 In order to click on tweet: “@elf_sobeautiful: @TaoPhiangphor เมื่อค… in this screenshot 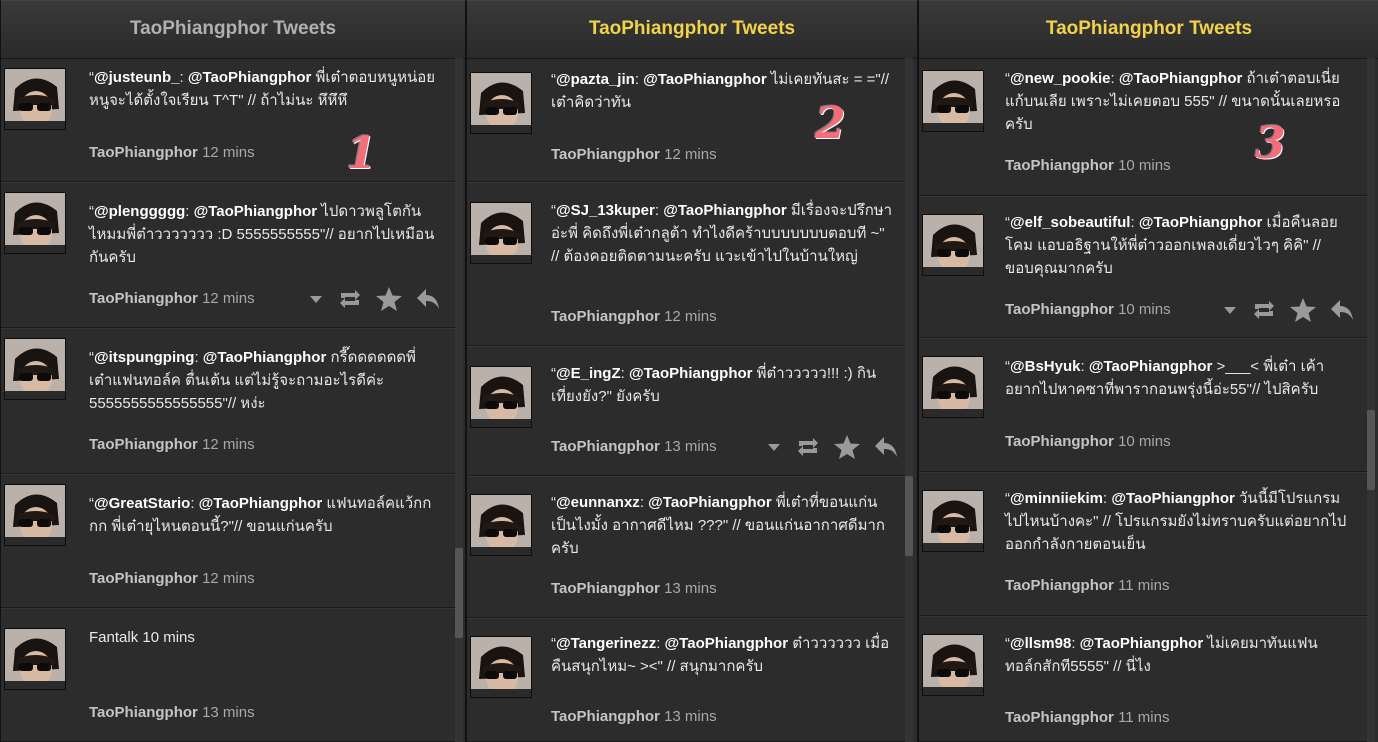, I will do `click(1143, 267)`.